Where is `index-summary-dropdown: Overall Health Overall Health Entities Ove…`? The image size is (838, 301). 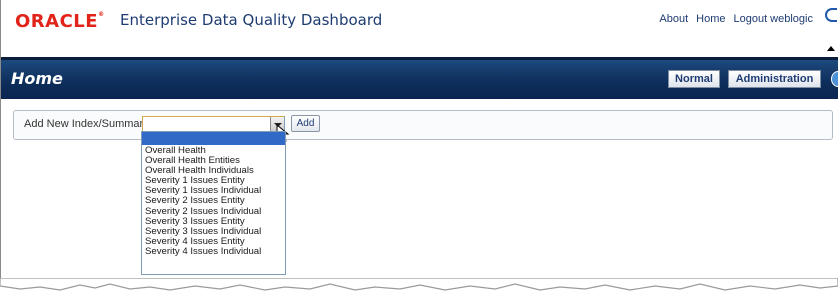 index-summary-dropdown: Overall Health Overall Health Entities Ove… is located at coordinates (213, 203).